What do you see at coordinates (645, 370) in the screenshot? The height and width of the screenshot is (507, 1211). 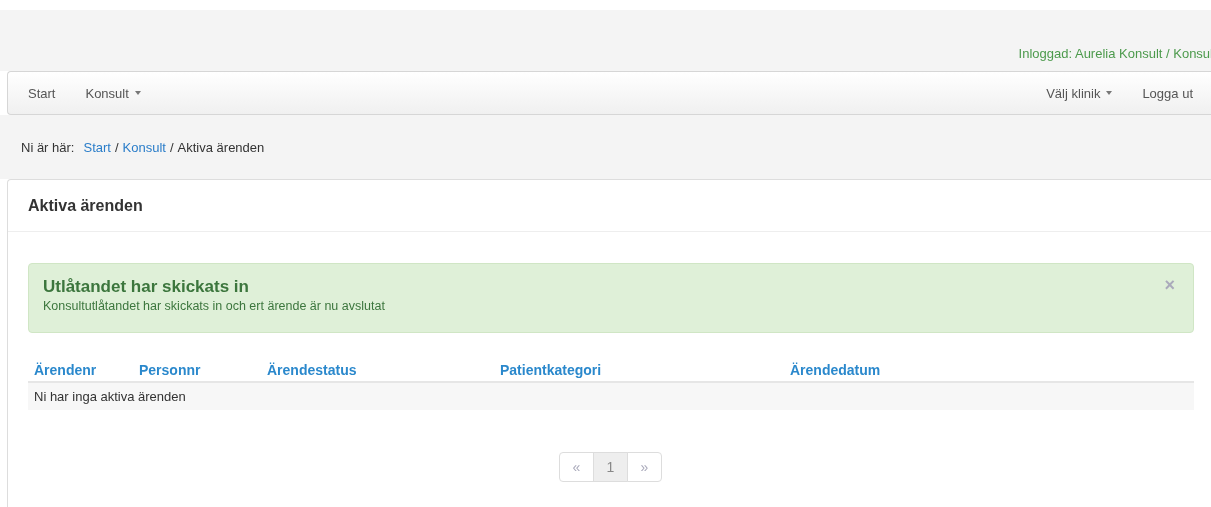 I see `column-header: Patientkategori` at bounding box center [645, 370].